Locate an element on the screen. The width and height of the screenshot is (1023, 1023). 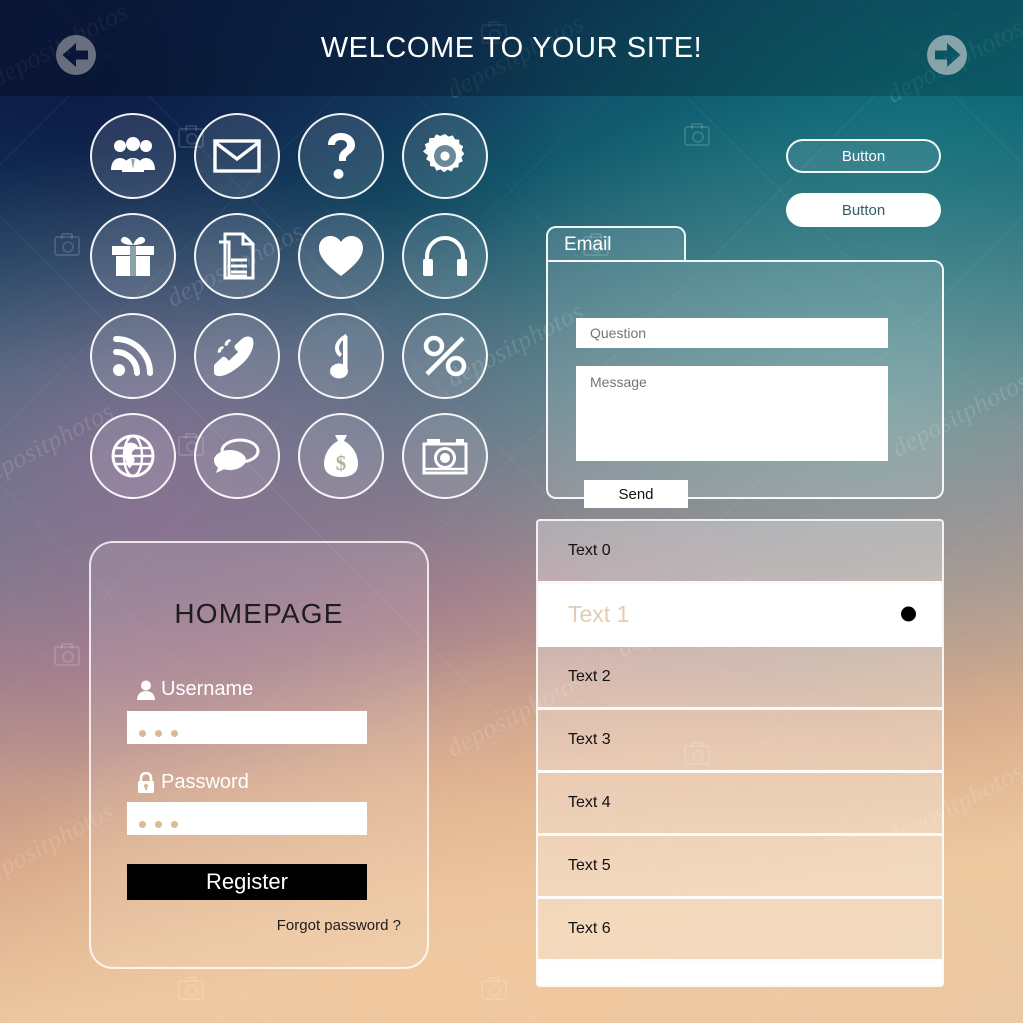
page-title: WELCOME TO YOUR SITE! is located at coordinates (511, 47).